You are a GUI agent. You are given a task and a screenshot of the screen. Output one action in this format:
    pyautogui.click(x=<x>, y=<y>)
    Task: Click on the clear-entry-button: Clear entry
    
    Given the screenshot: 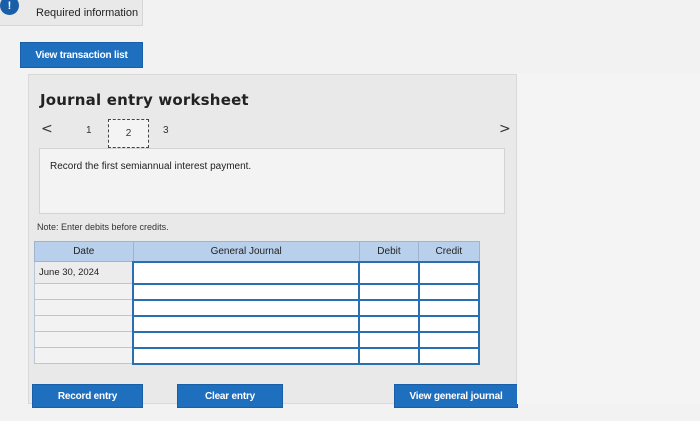 What is the action you would take?
    pyautogui.click(x=230, y=396)
    